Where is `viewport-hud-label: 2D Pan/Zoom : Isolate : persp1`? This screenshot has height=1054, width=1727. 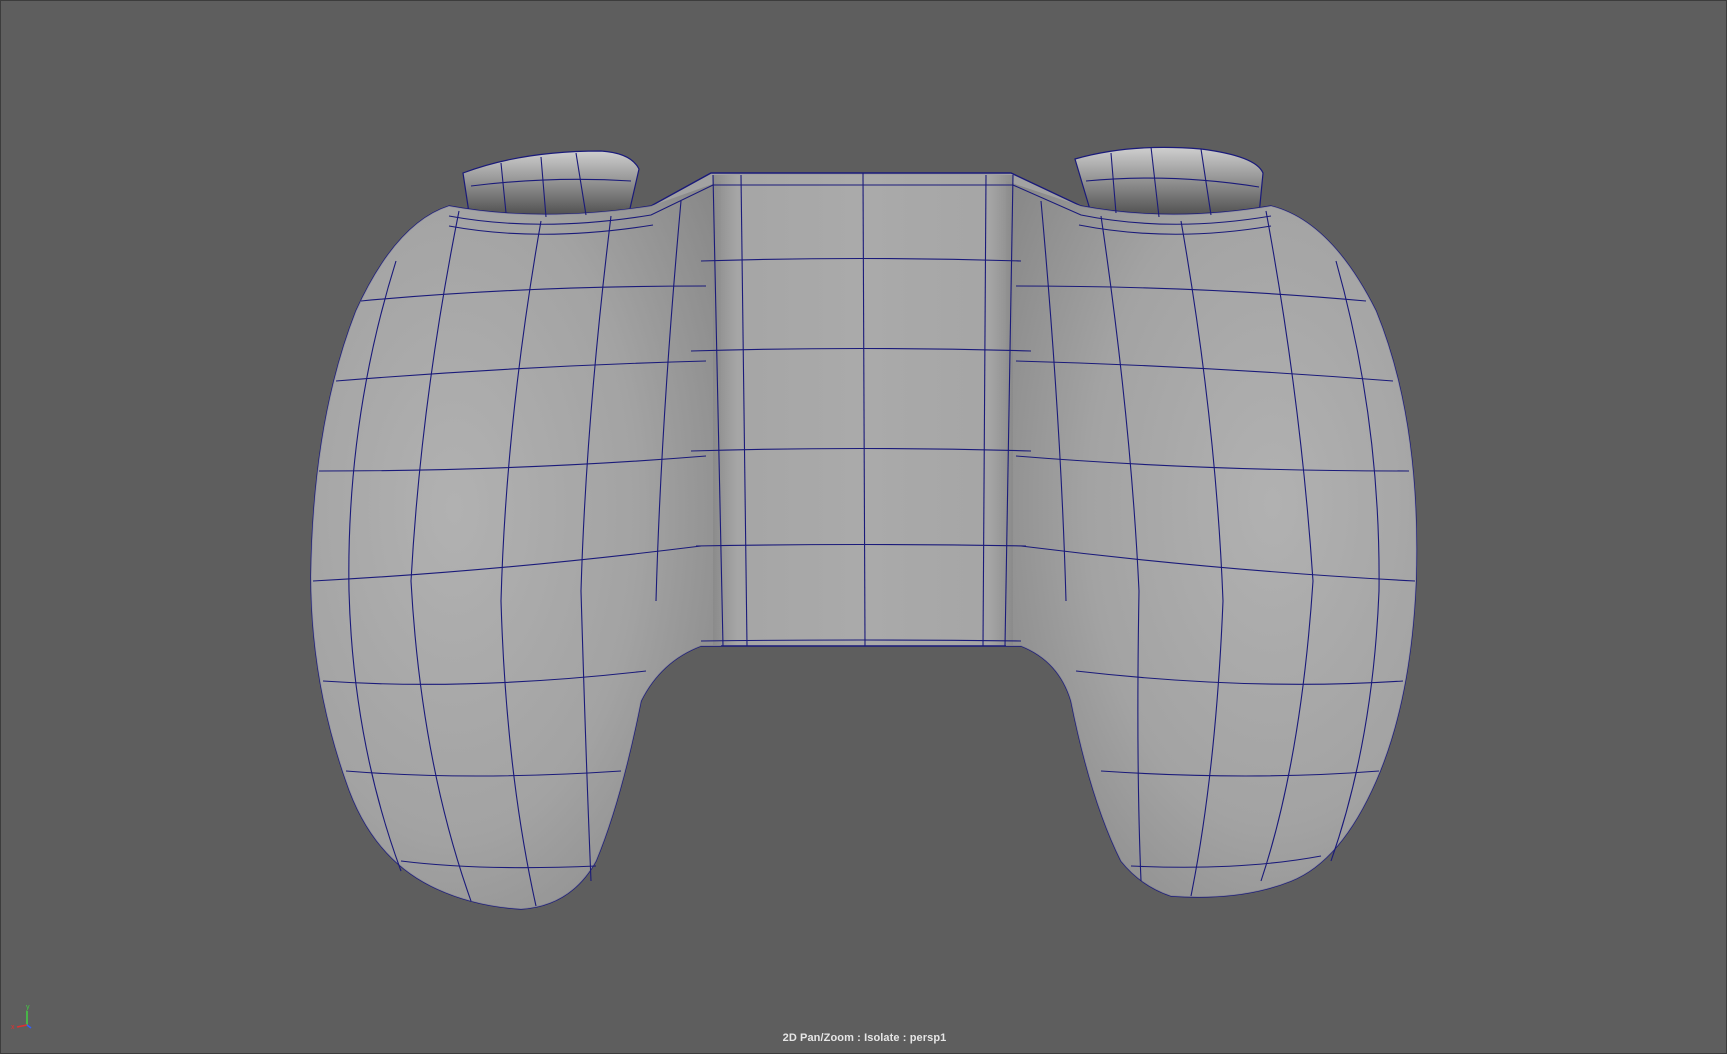
viewport-hud-label: 2D Pan/Zoom : Isolate : persp1 is located at coordinates (864, 1038).